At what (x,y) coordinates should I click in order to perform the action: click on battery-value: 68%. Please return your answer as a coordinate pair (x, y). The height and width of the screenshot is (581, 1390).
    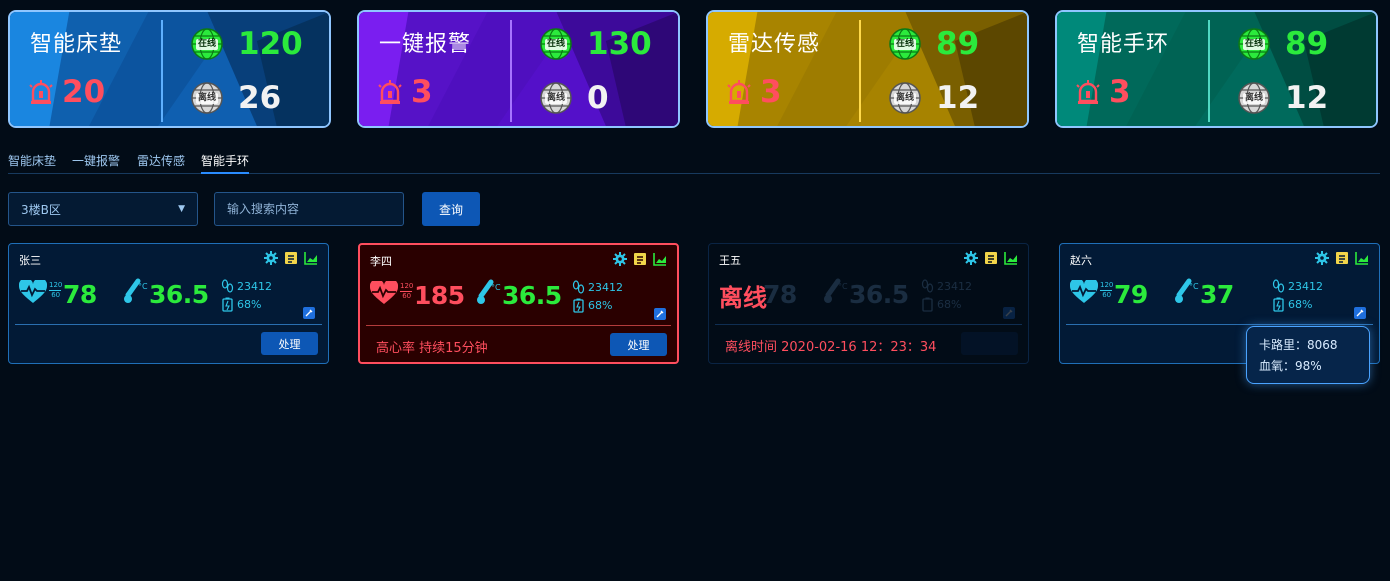
    Looking at the image, I should click on (1300, 304).